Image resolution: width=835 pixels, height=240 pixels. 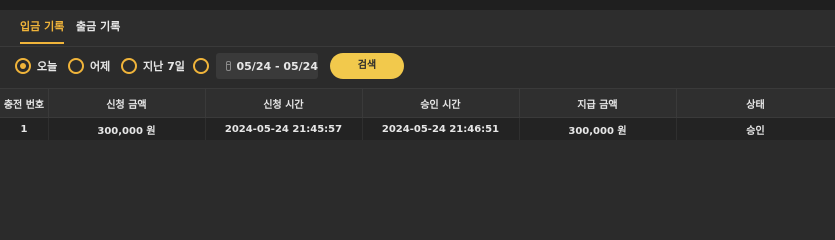 What do you see at coordinates (129, 66) in the screenshot?
I see `radio-last-7-days-indicator` at bounding box center [129, 66].